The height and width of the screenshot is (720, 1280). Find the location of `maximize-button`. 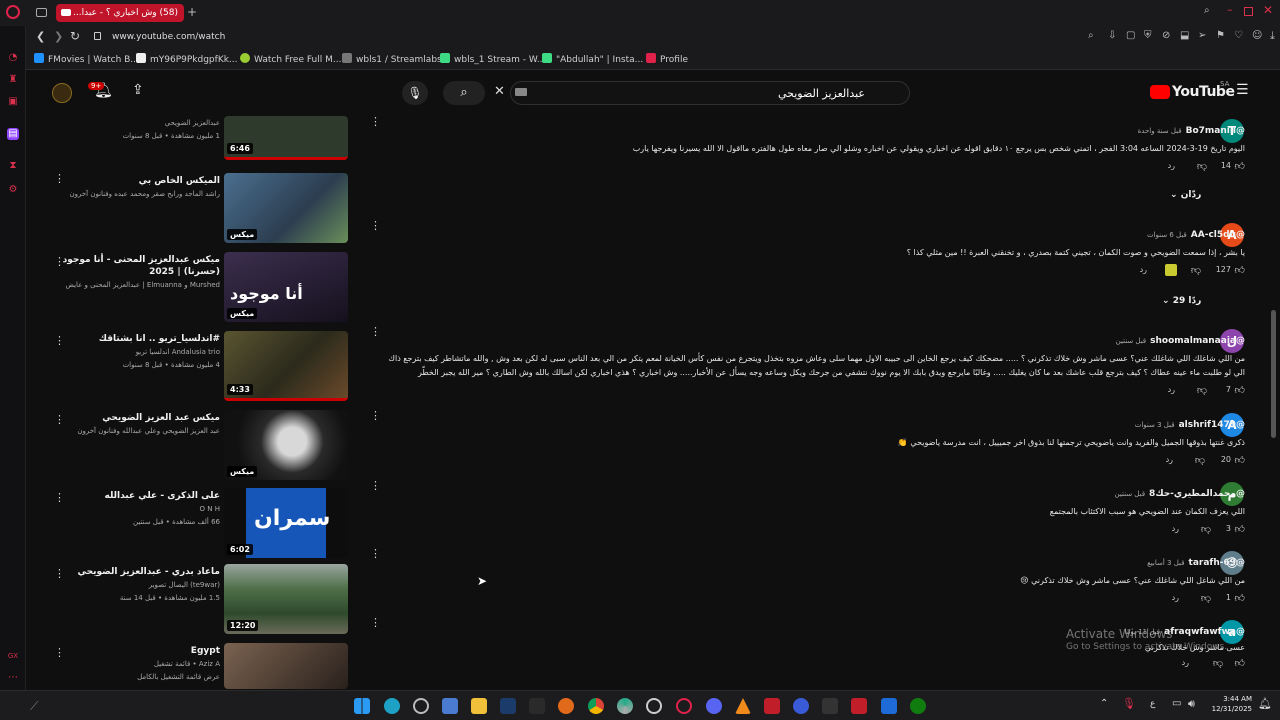

maximize-button is located at coordinates (1248, 11).